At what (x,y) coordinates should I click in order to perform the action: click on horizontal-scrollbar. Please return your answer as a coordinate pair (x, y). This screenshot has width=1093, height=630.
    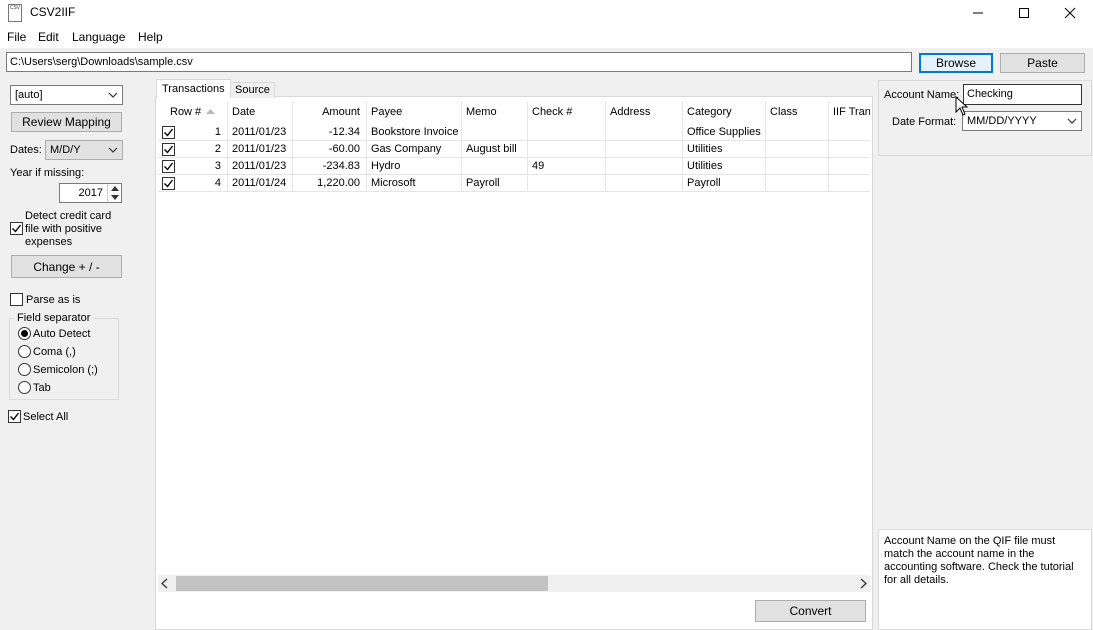
    Looking at the image, I should click on (514, 583).